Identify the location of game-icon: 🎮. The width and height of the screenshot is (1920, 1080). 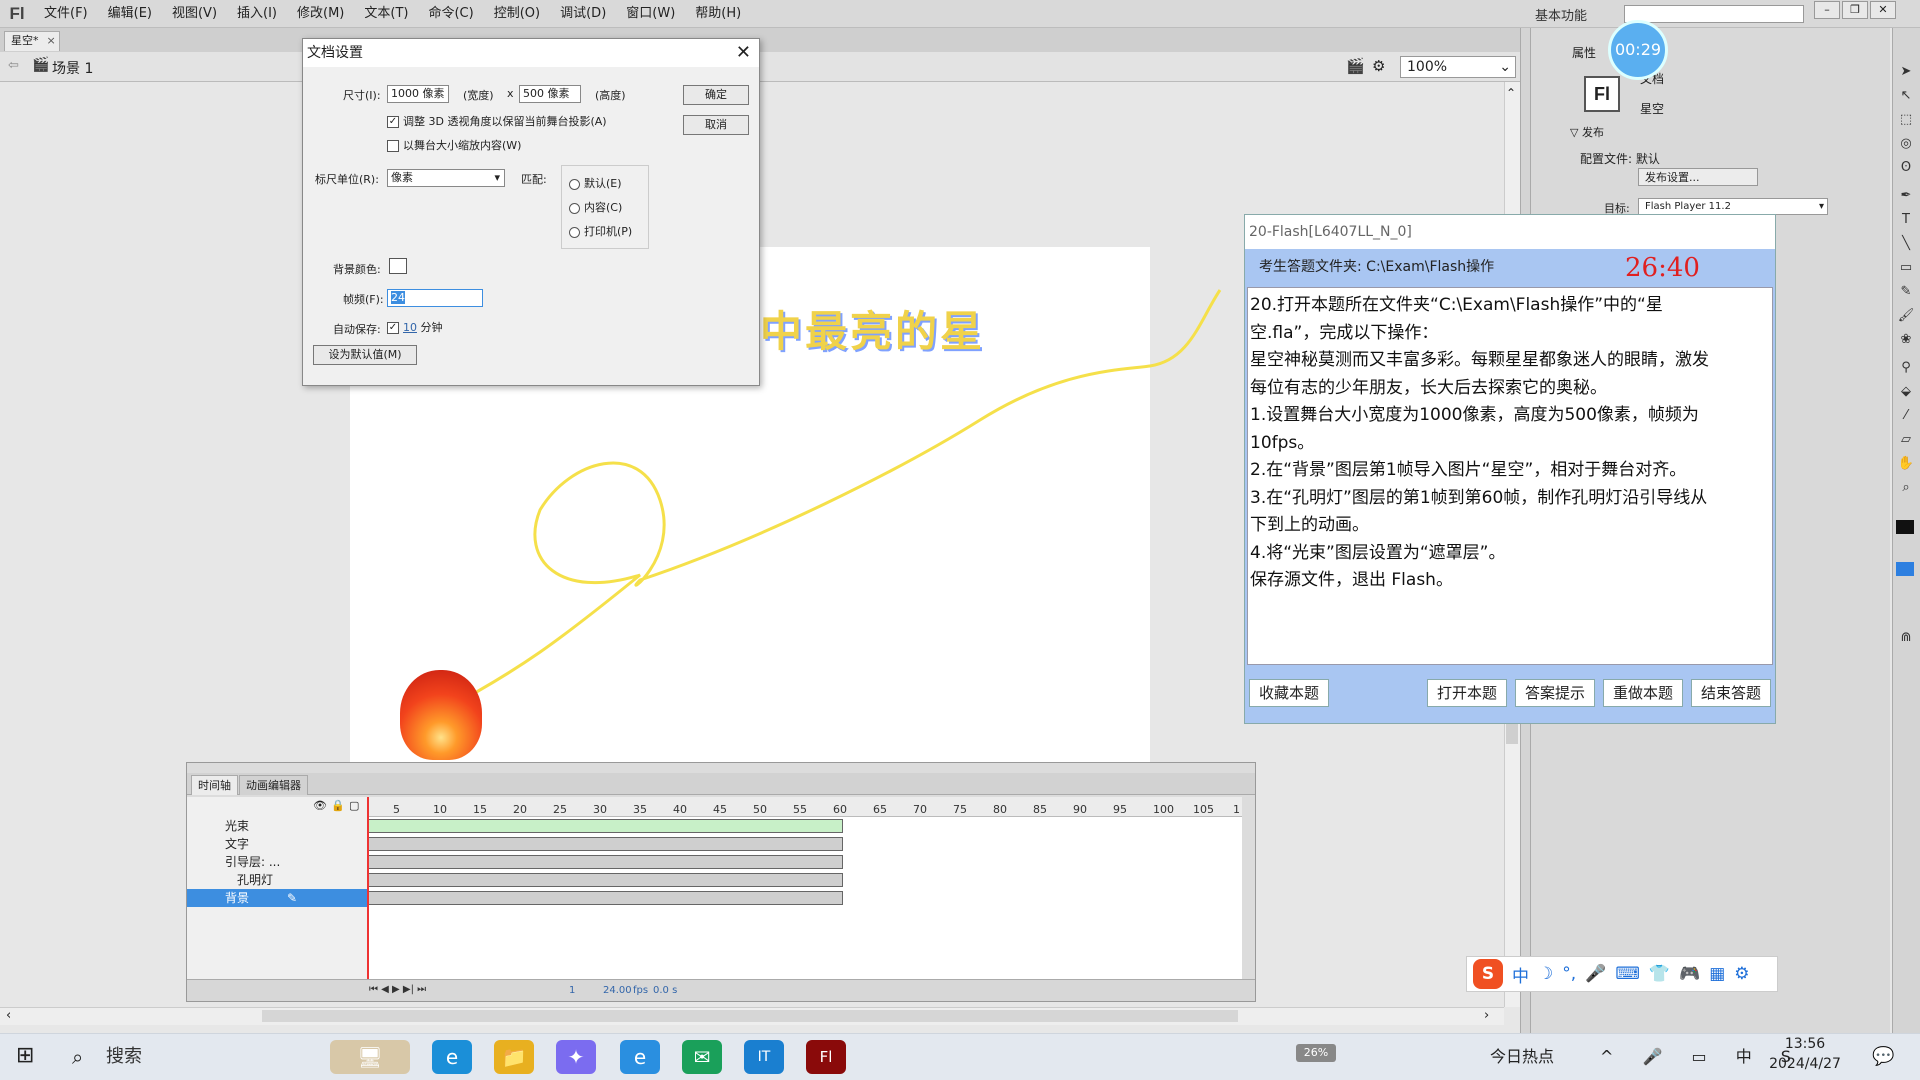
(1689, 974).